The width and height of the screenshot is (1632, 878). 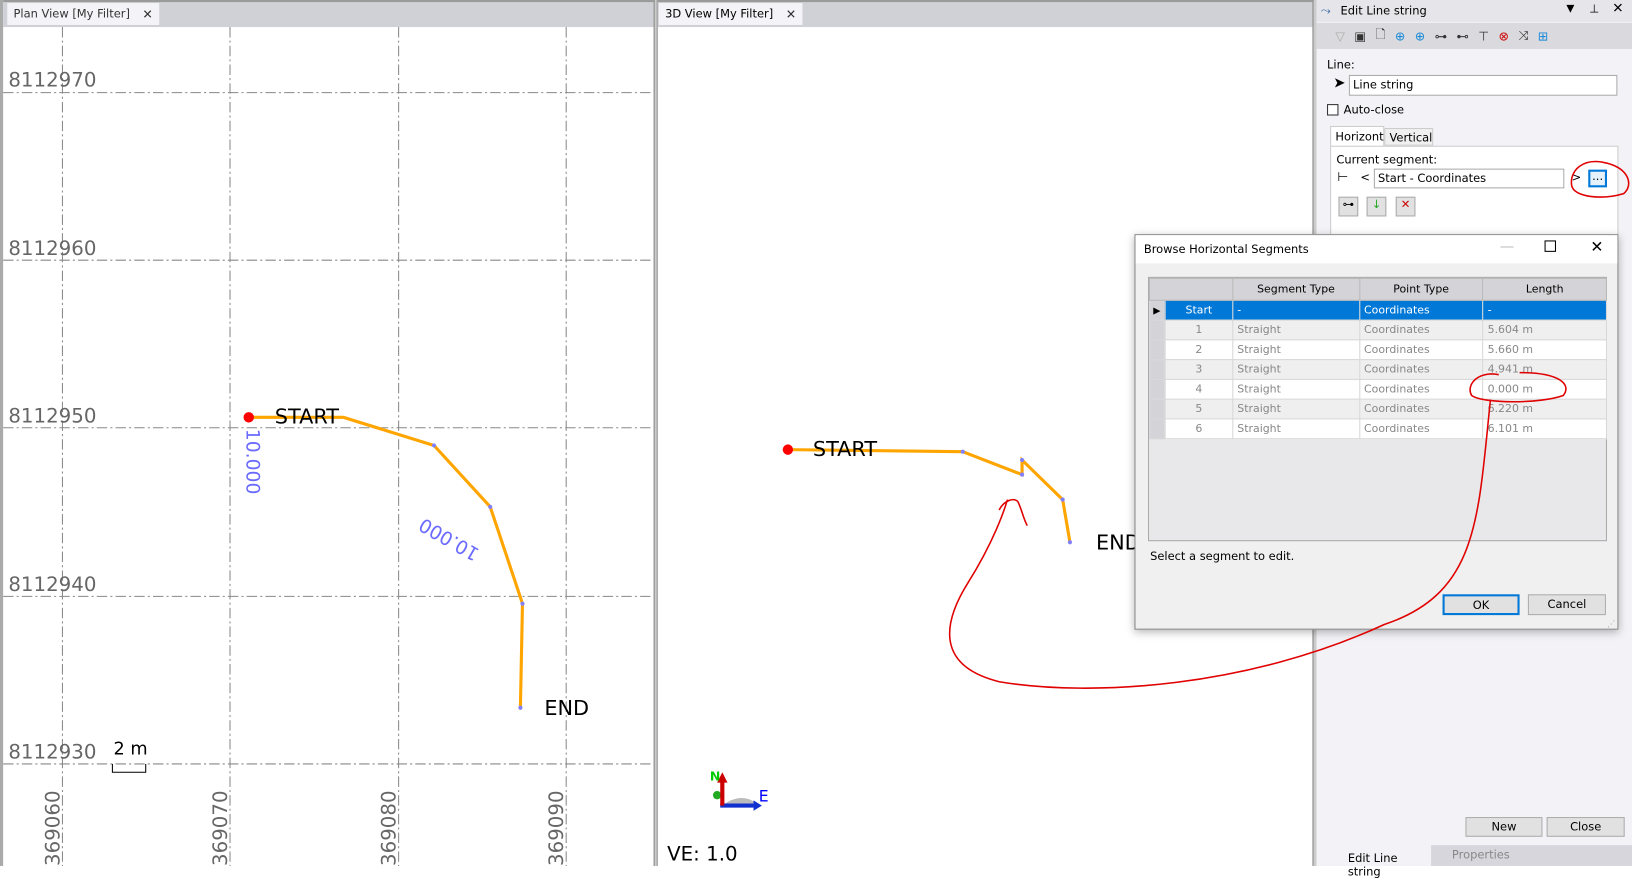 I want to click on table-row: 1 Straight Coordinates 5.604 m, so click(x=1378, y=330).